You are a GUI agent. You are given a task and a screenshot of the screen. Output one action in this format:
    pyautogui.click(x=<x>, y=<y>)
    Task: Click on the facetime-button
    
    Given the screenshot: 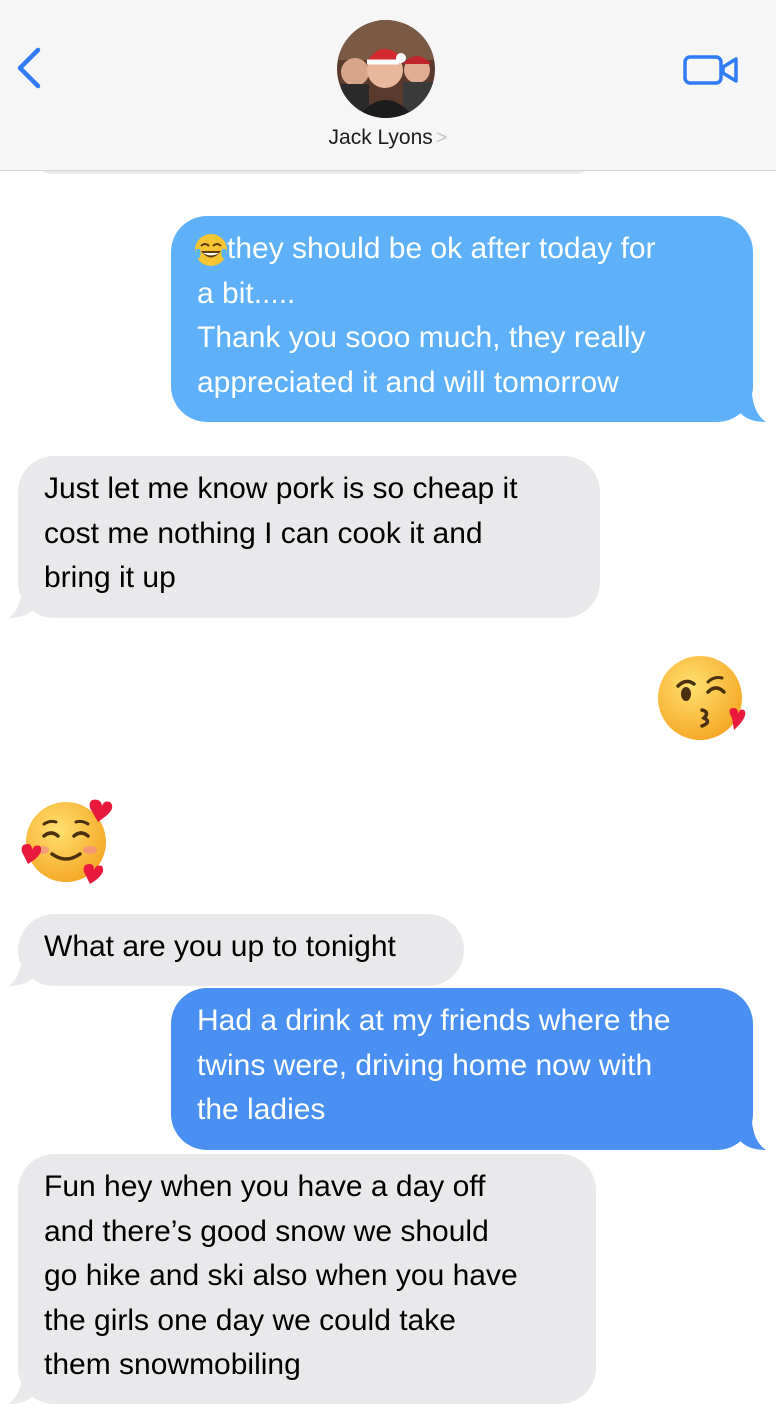 What is the action you would take?
    pyautogui.click(x=711, y=70)
    